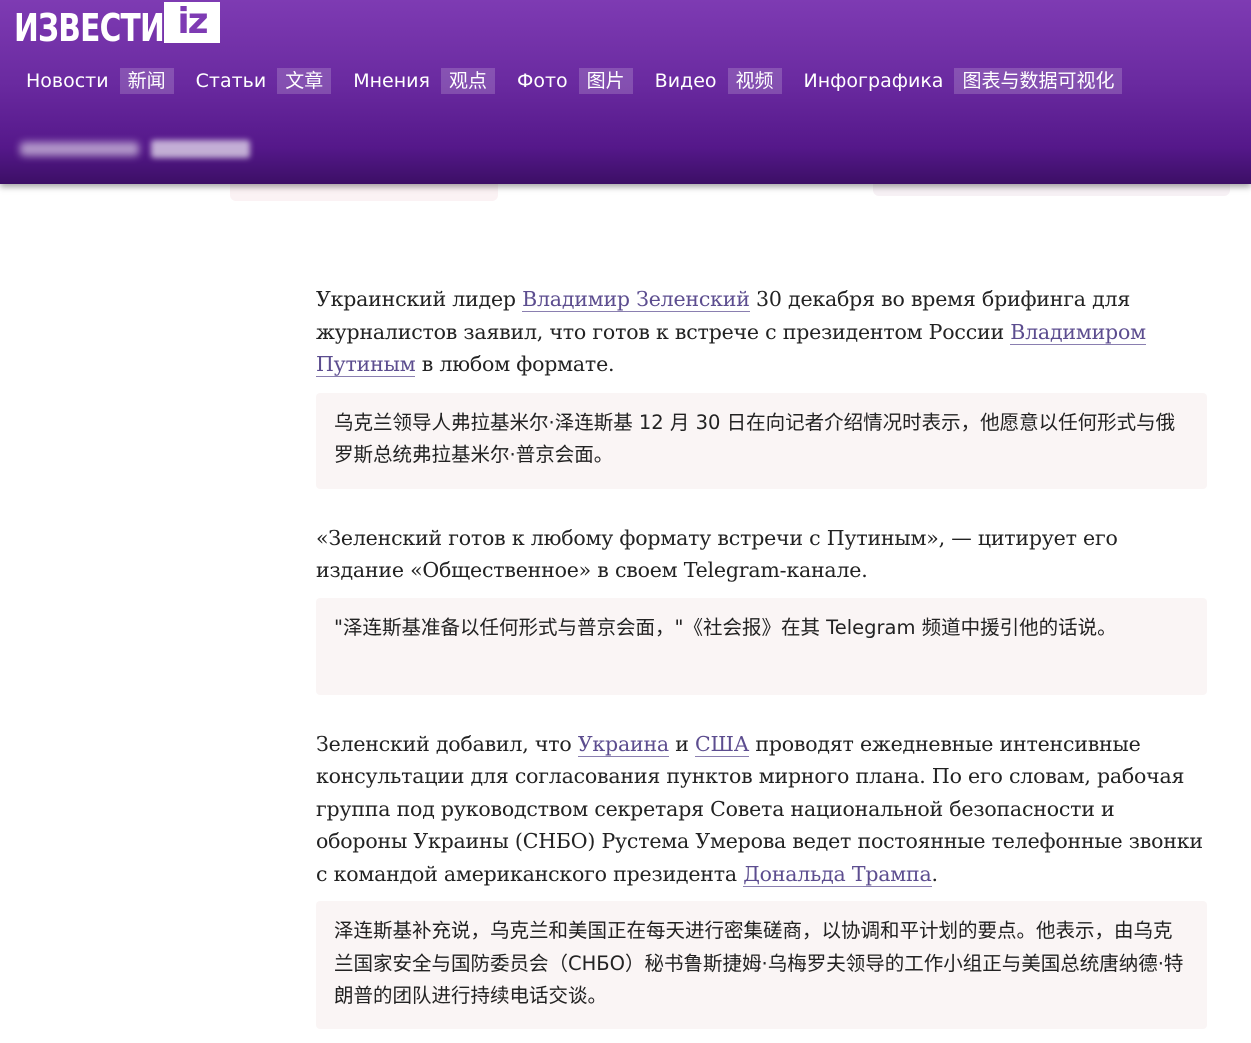 Image resolution: width=1251 pixels, height=1043 pixels. I want to click on nav-label: Инфографика, so click(873, 81).